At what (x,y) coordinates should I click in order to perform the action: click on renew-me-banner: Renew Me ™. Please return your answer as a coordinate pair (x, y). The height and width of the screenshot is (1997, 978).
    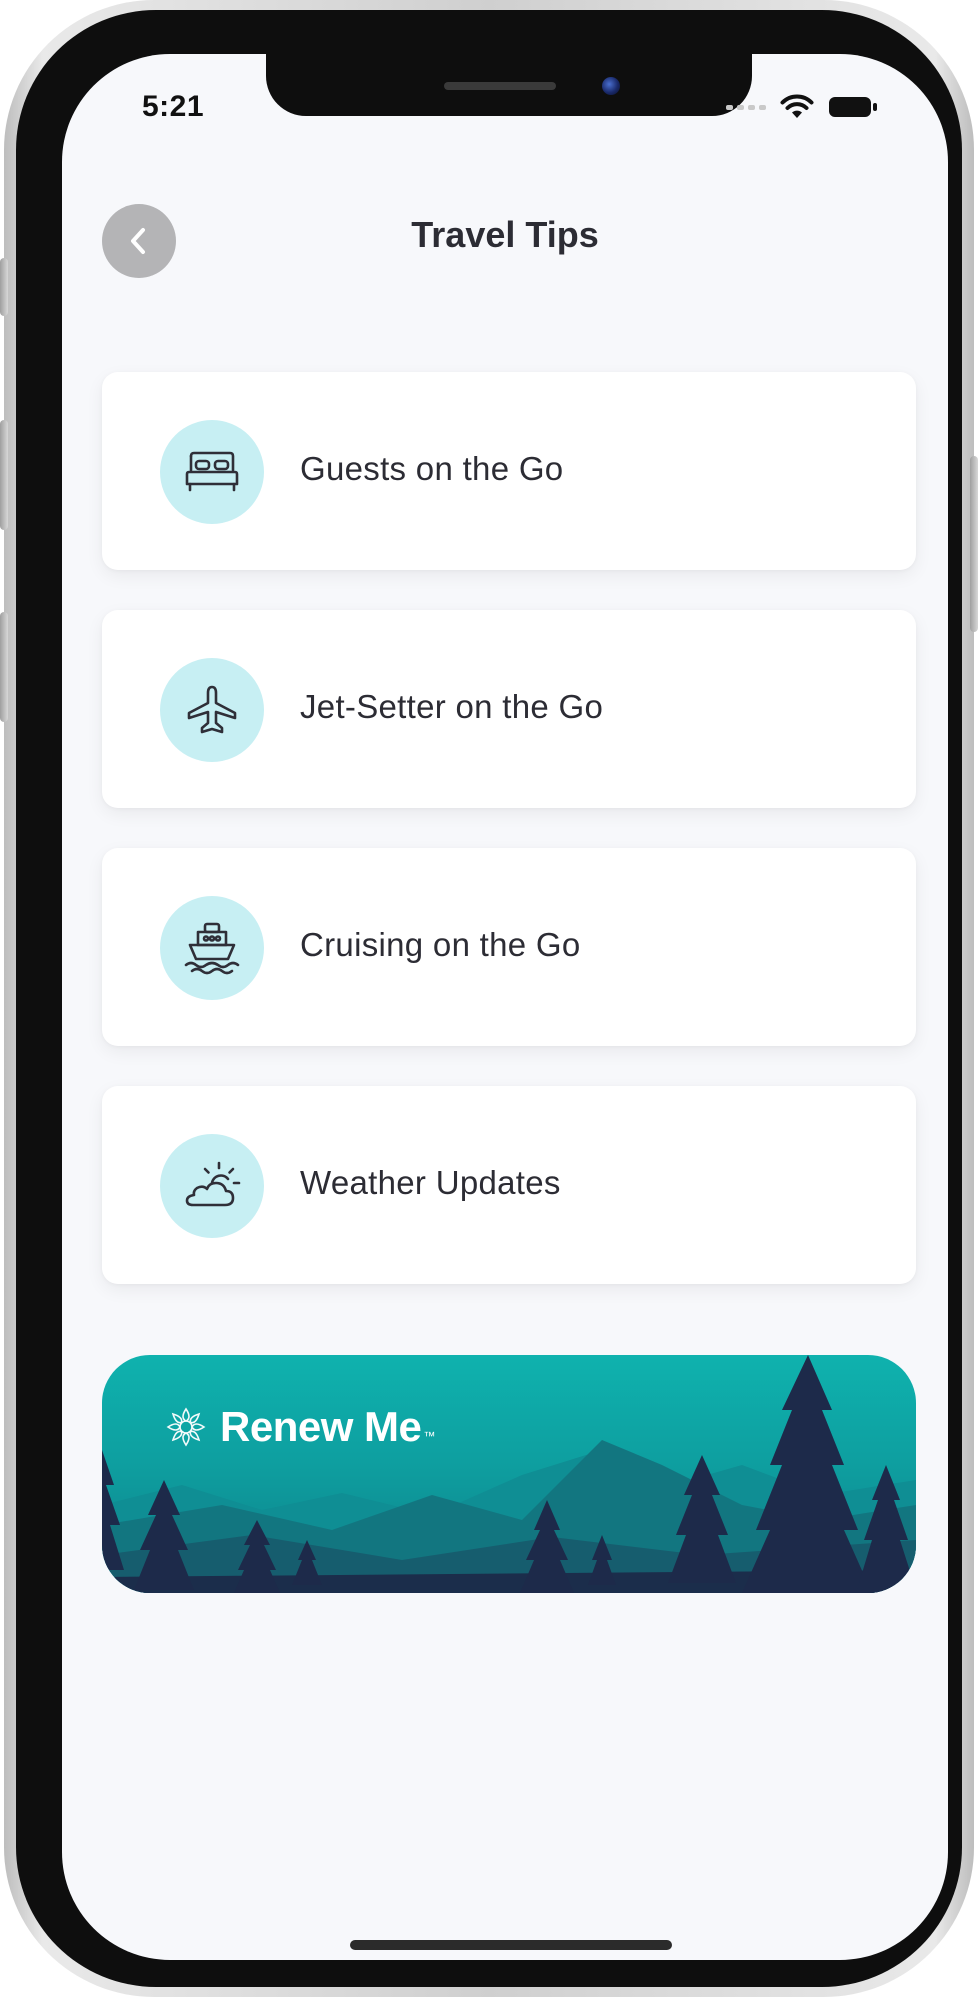
    Looking at the image, I should click on (509, 1474).